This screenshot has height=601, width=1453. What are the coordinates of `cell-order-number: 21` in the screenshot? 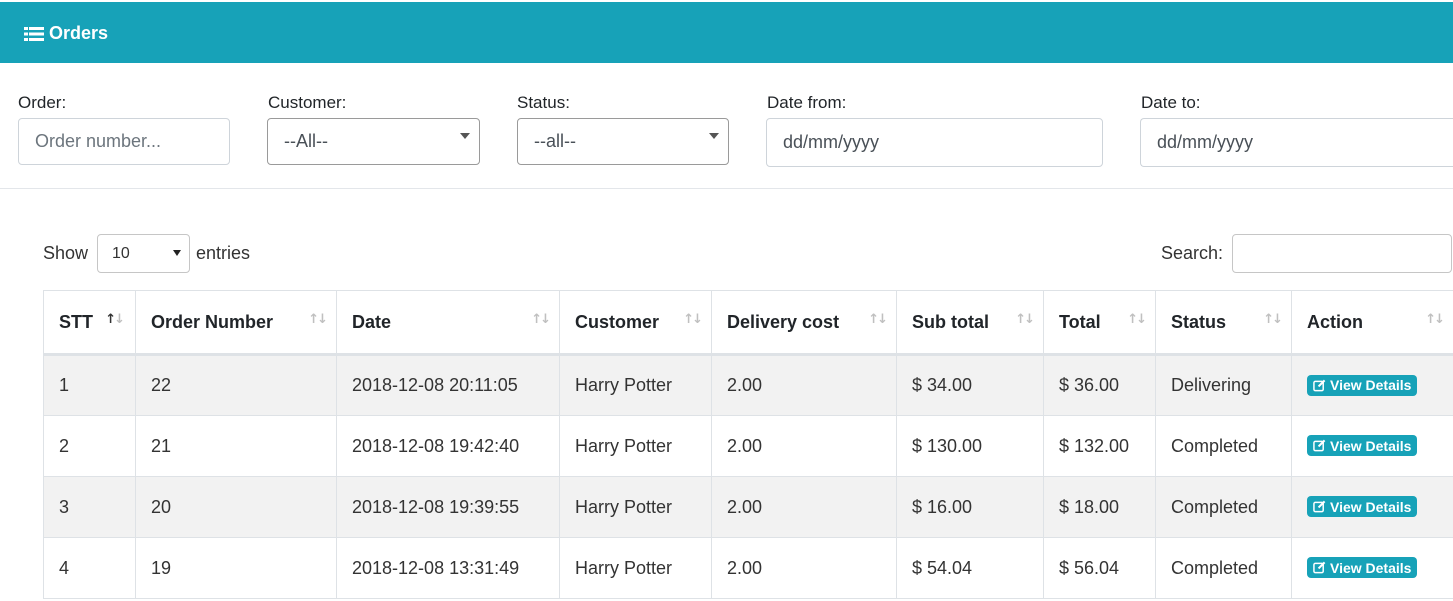 It's located at (236, 446).